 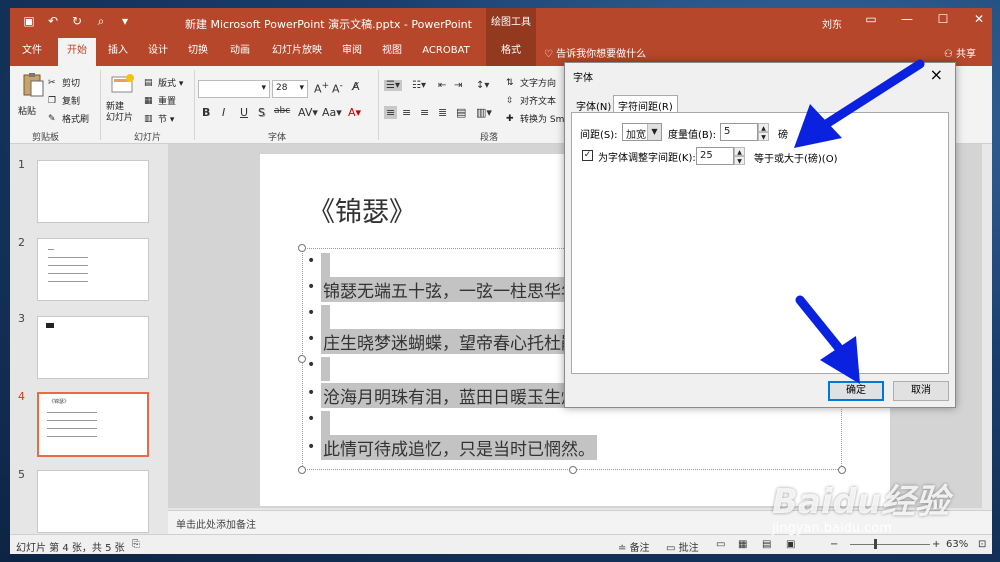 I want to click on bullets-icon: ☰▾, so click(x=393, y=85).